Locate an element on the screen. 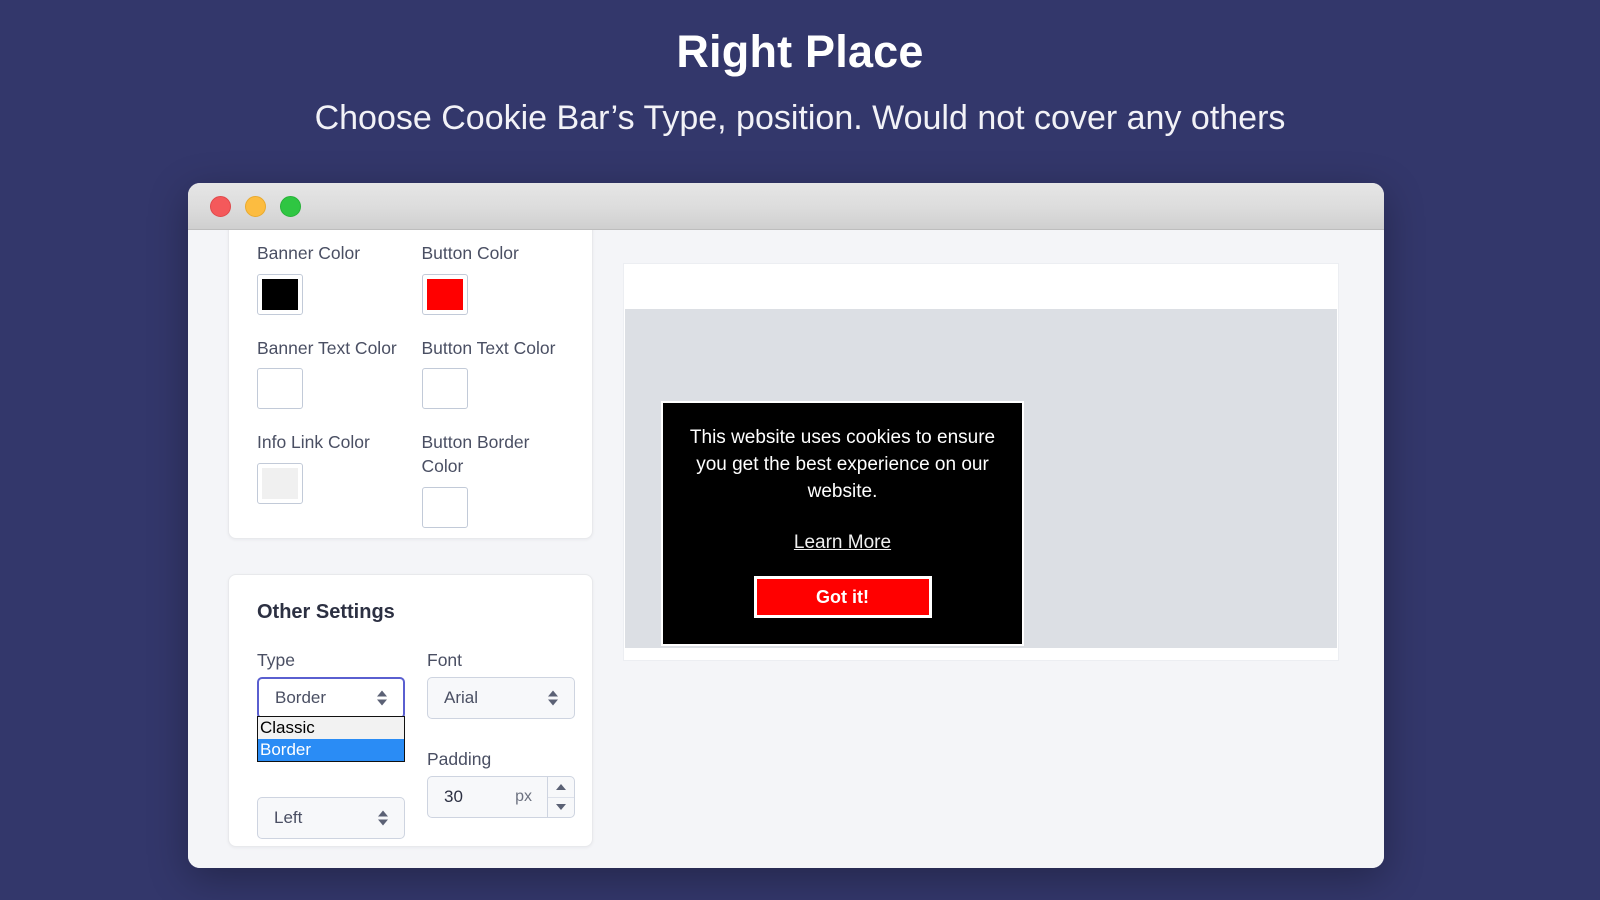 This screenshot has width=1600, height=900. font-select-value: Arial is located at coordinates (461, 697).